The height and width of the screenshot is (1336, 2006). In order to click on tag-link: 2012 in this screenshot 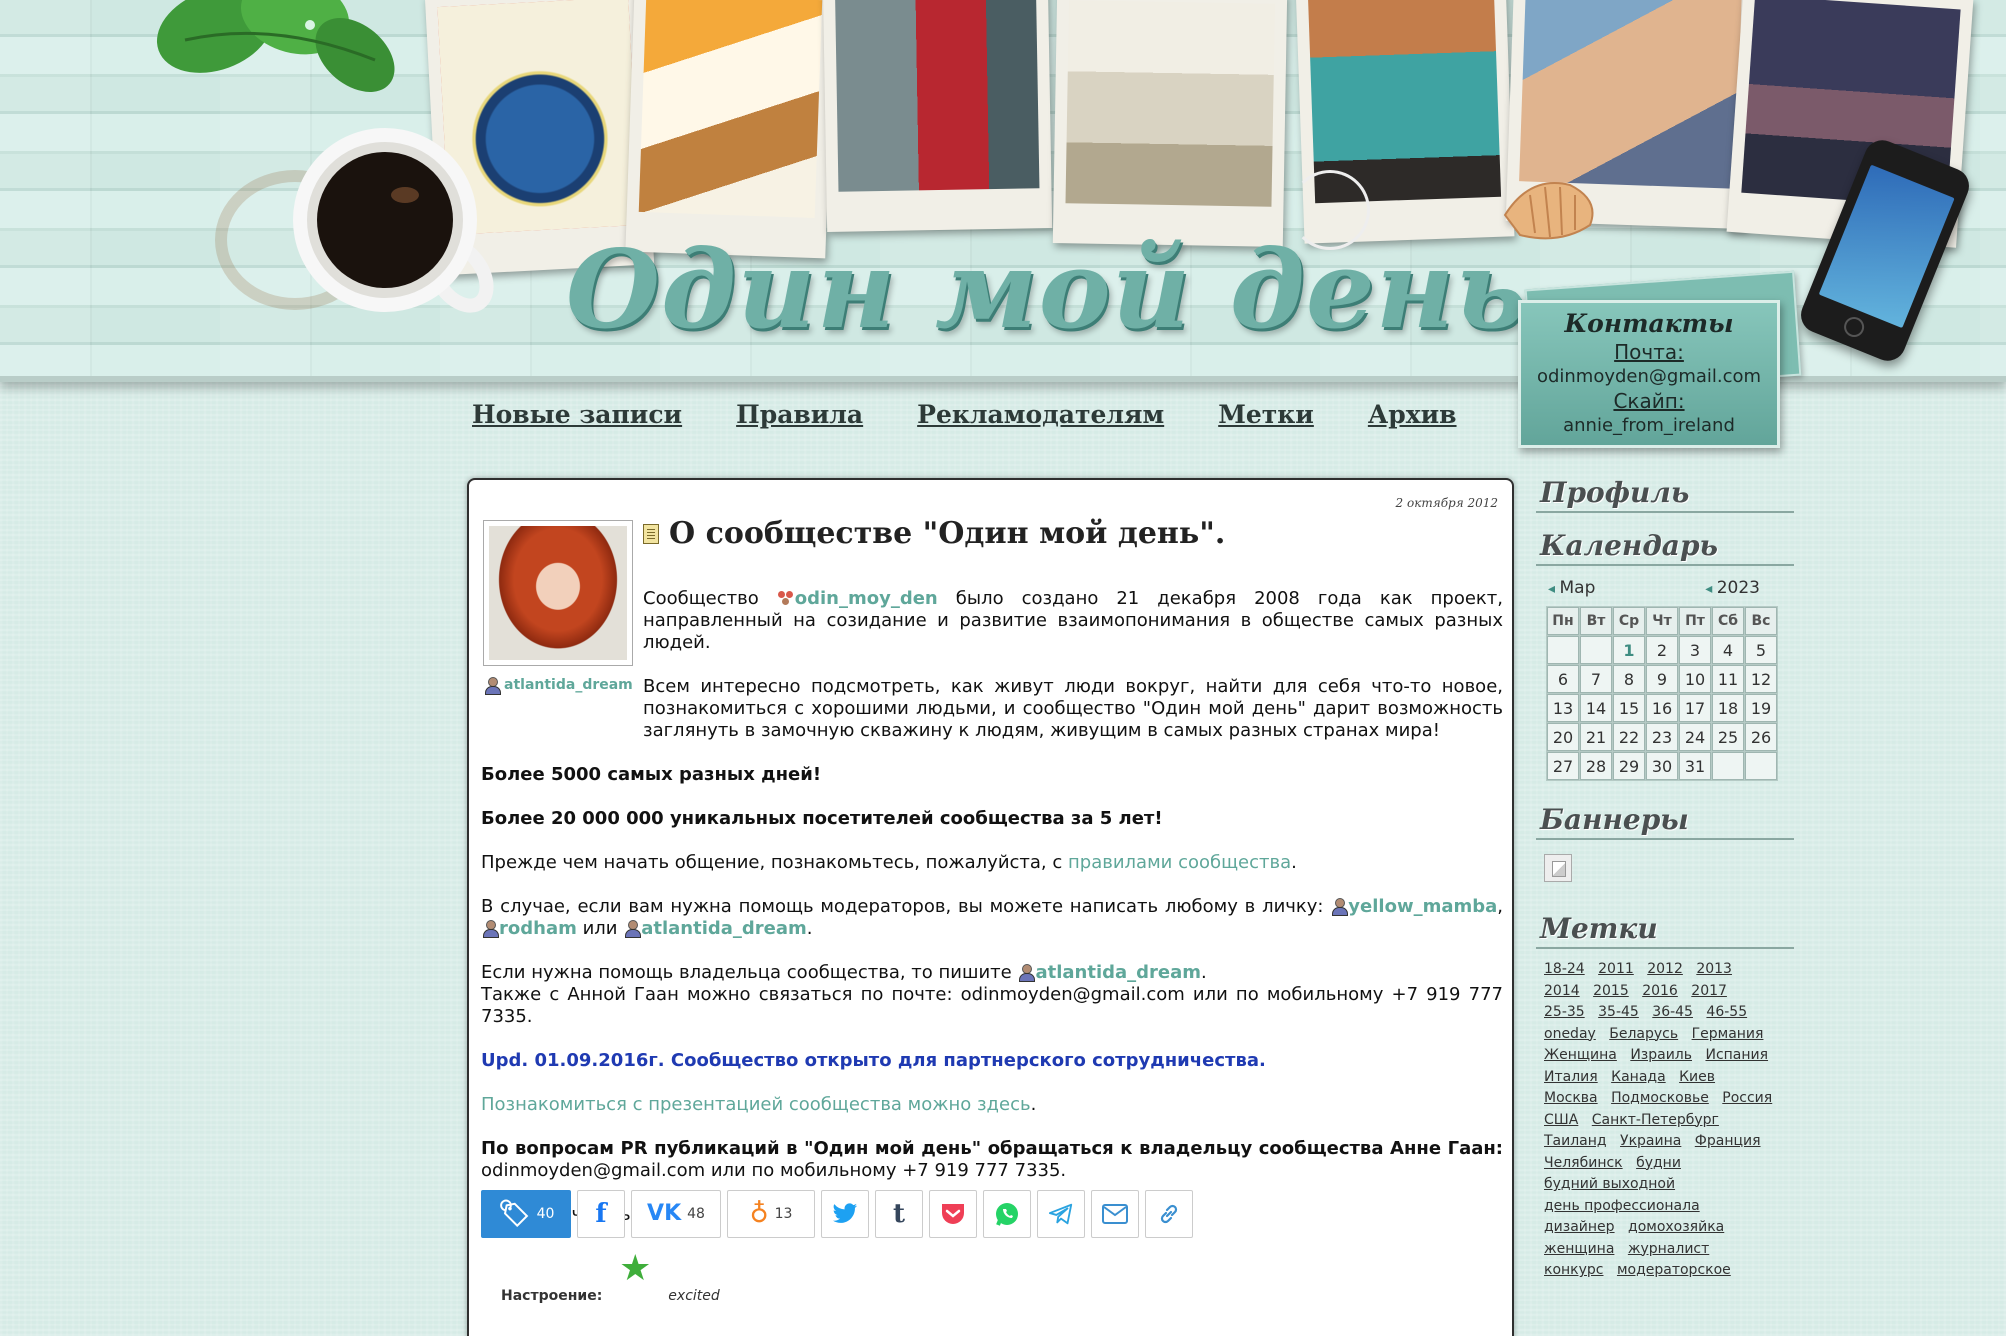, I will do `click(1665, 969)`.